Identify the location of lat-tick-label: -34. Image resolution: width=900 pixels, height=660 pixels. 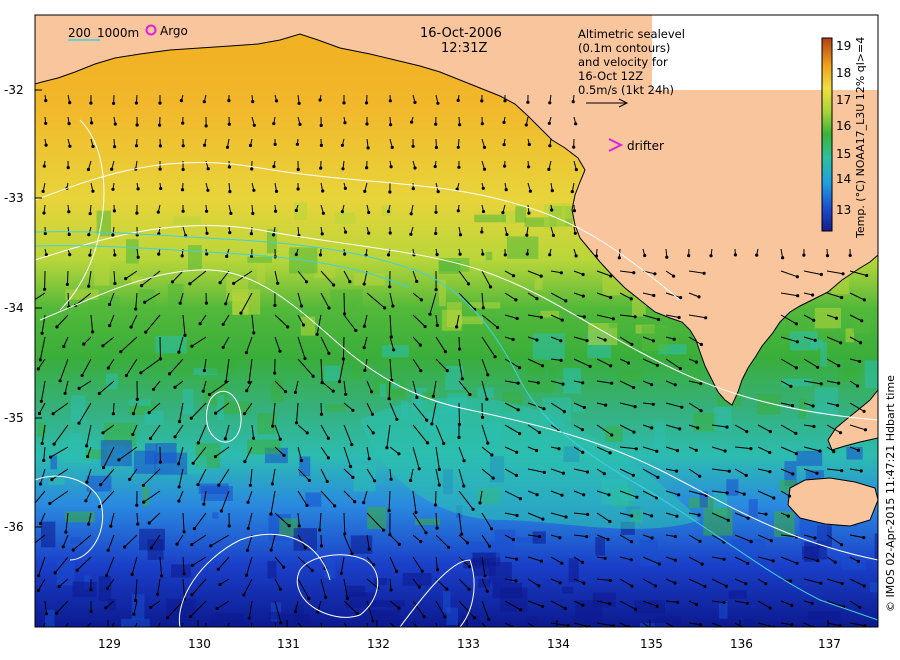
(14, 308).